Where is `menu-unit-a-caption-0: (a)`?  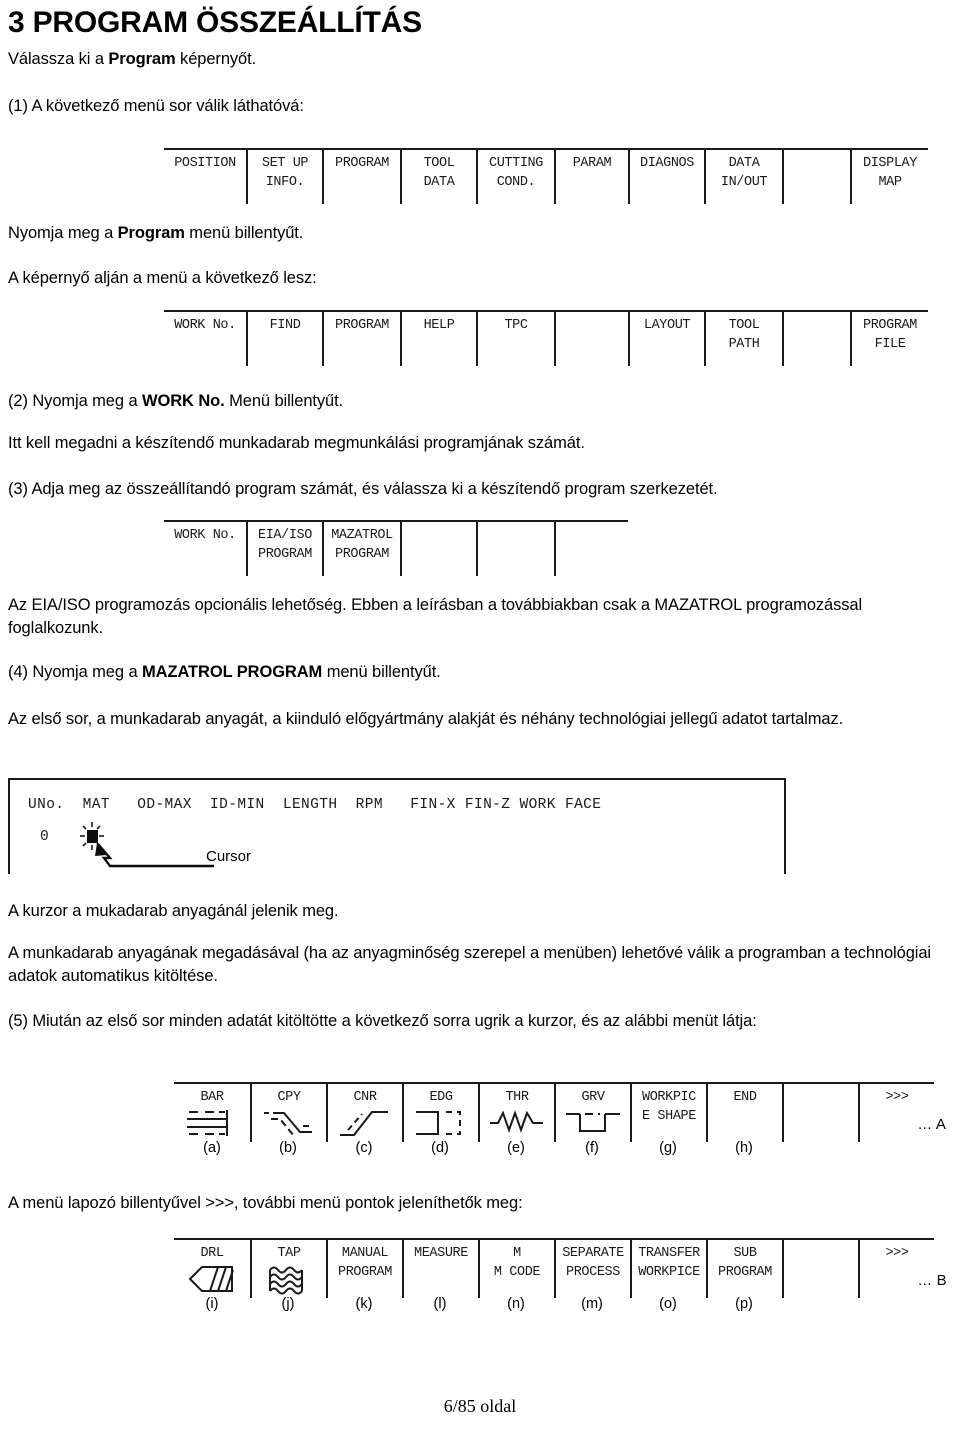 menu-unit-a-caption-0: (a) is located at coordinates (212, 1148).